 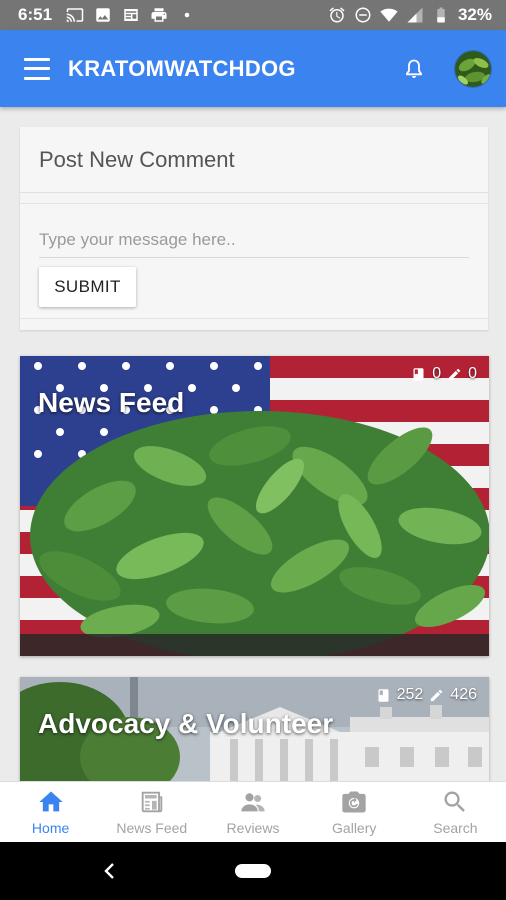 I want to click on nav-home: Home, so click(x=50, y=812).